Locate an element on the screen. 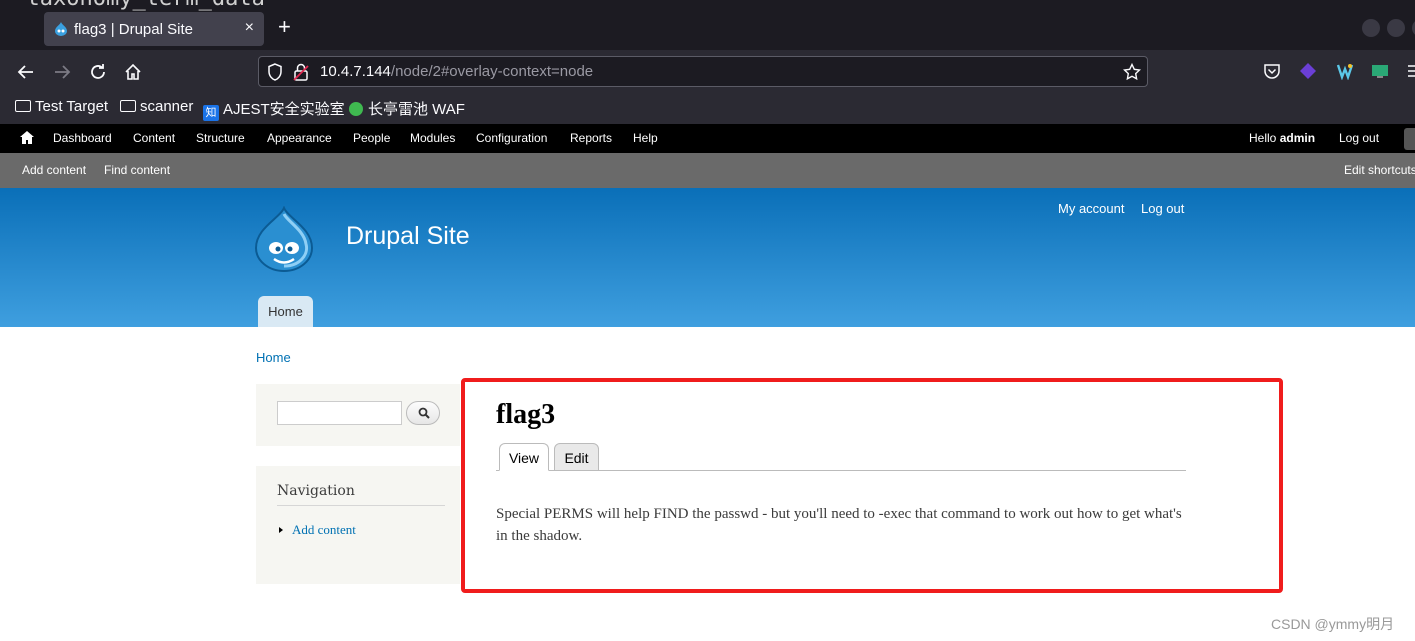 This screenshot has width=1415, height=641. toolbar-dashboard: Dashboard is located at coordinates (82, 138).